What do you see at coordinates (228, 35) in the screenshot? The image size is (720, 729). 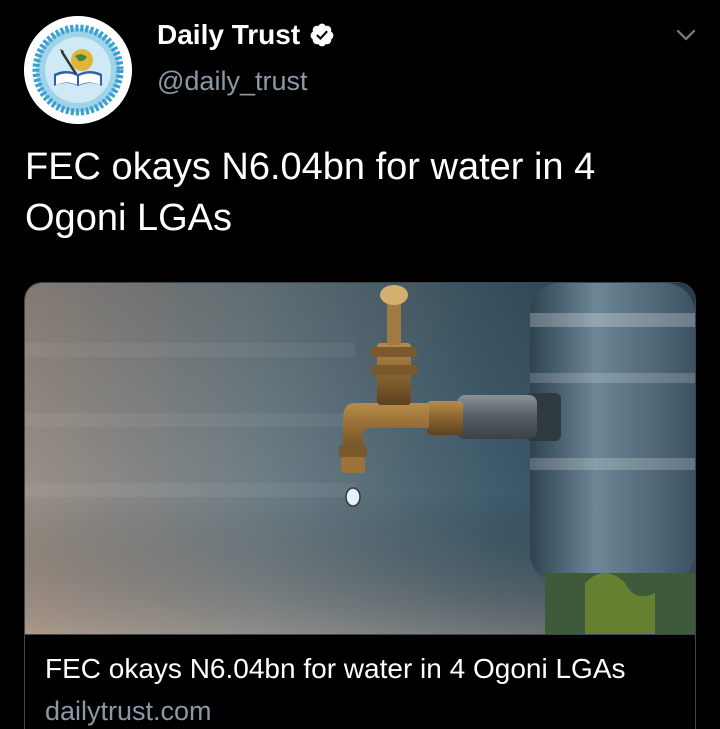 I see `author-display-name: Daily Trust` at bounding box center [228, 35].